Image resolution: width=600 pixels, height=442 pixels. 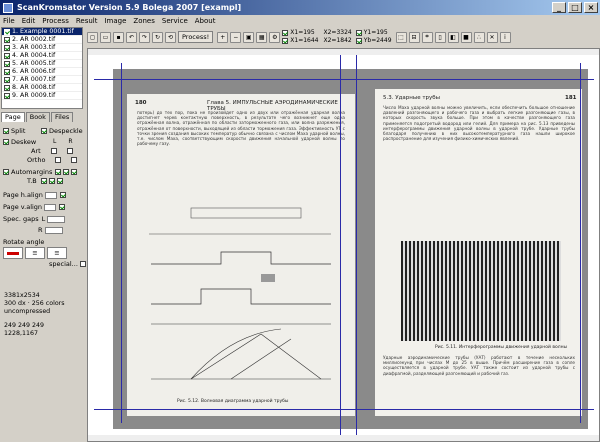 What do you see at coordinates (55, 21) in the screenshot?
I see `menu-process: Process` at bounding box center [55, 21].